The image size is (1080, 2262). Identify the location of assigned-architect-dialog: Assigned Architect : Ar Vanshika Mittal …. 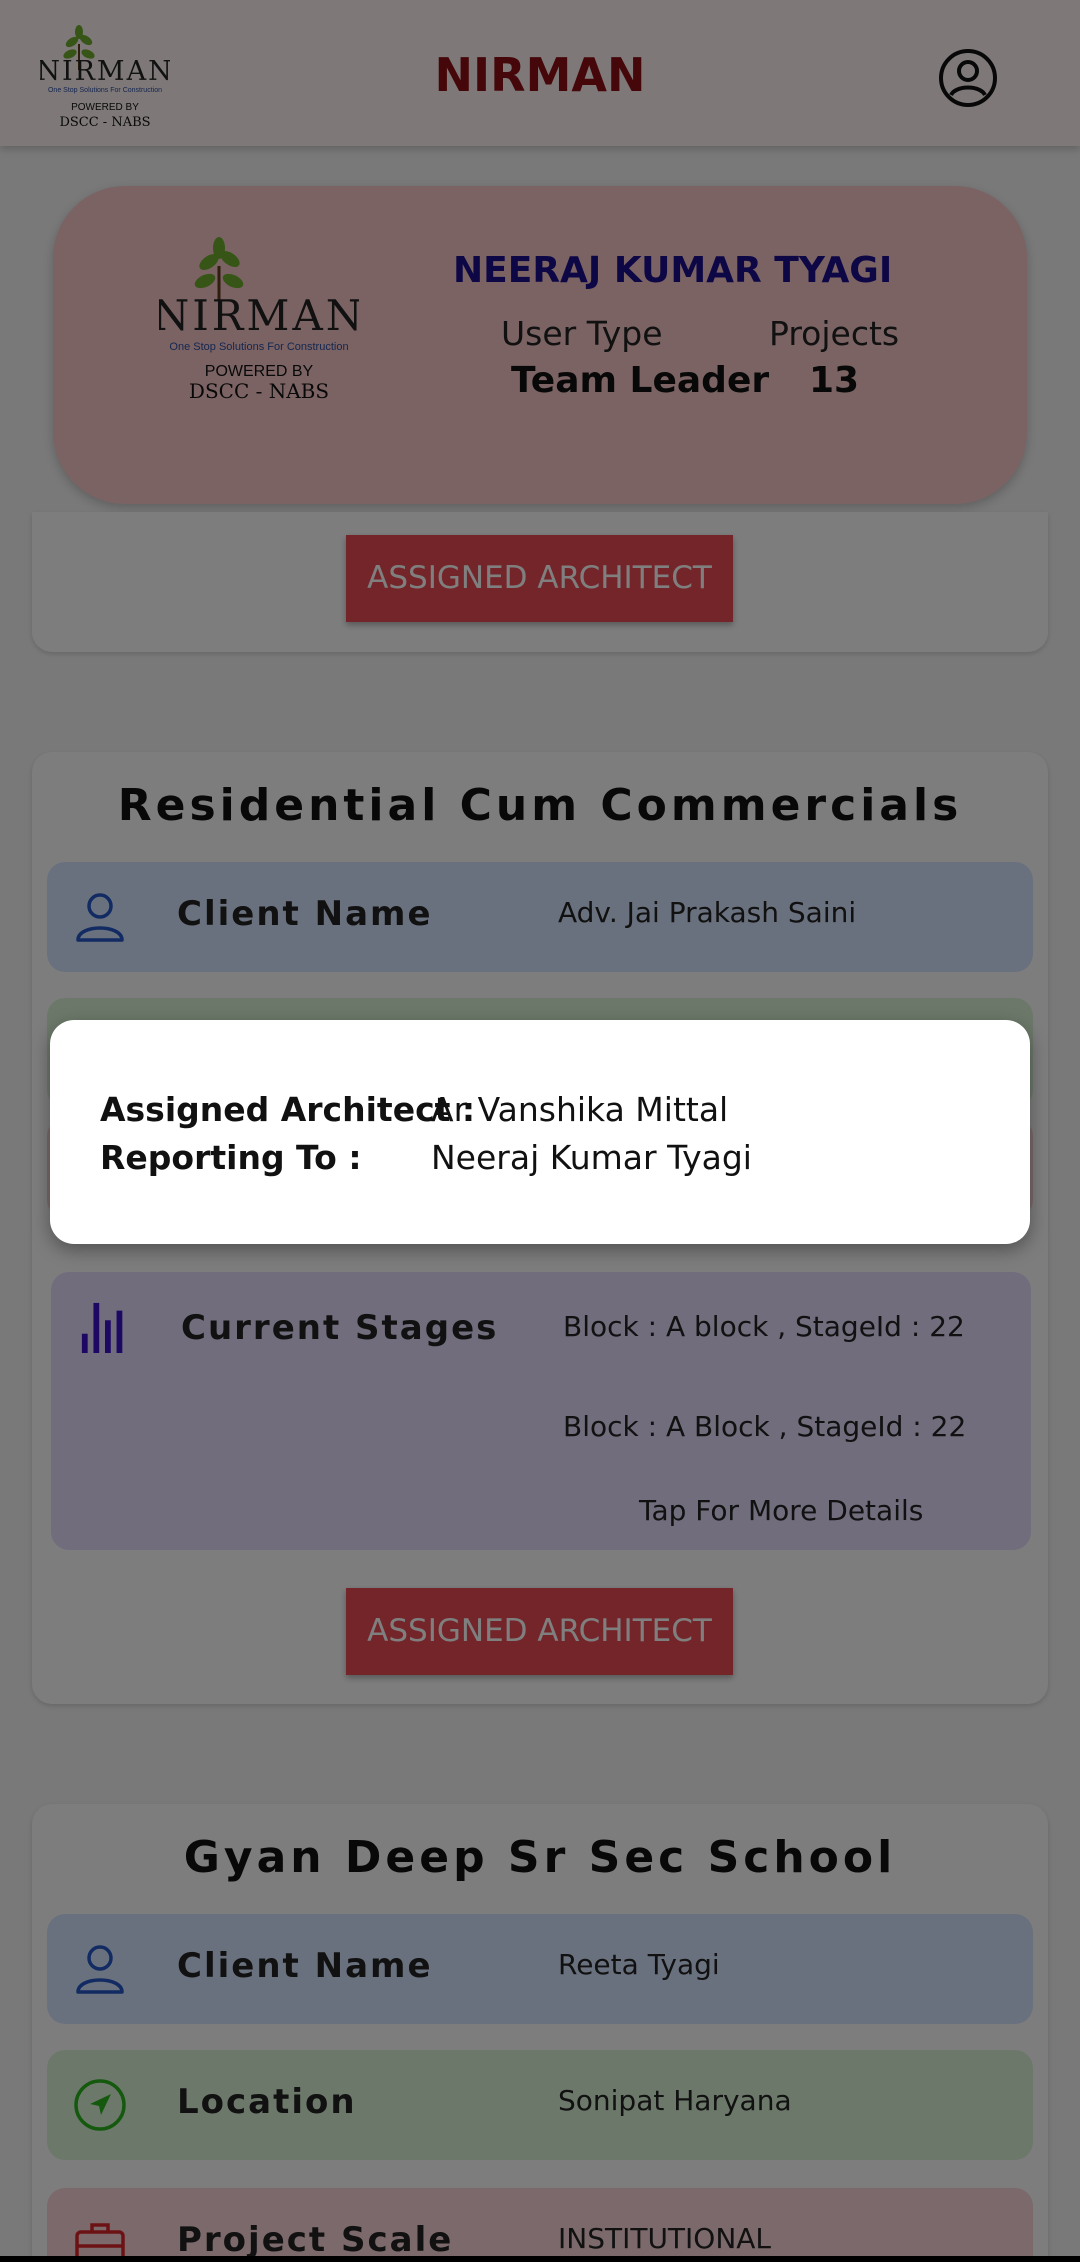
(540, 1132).